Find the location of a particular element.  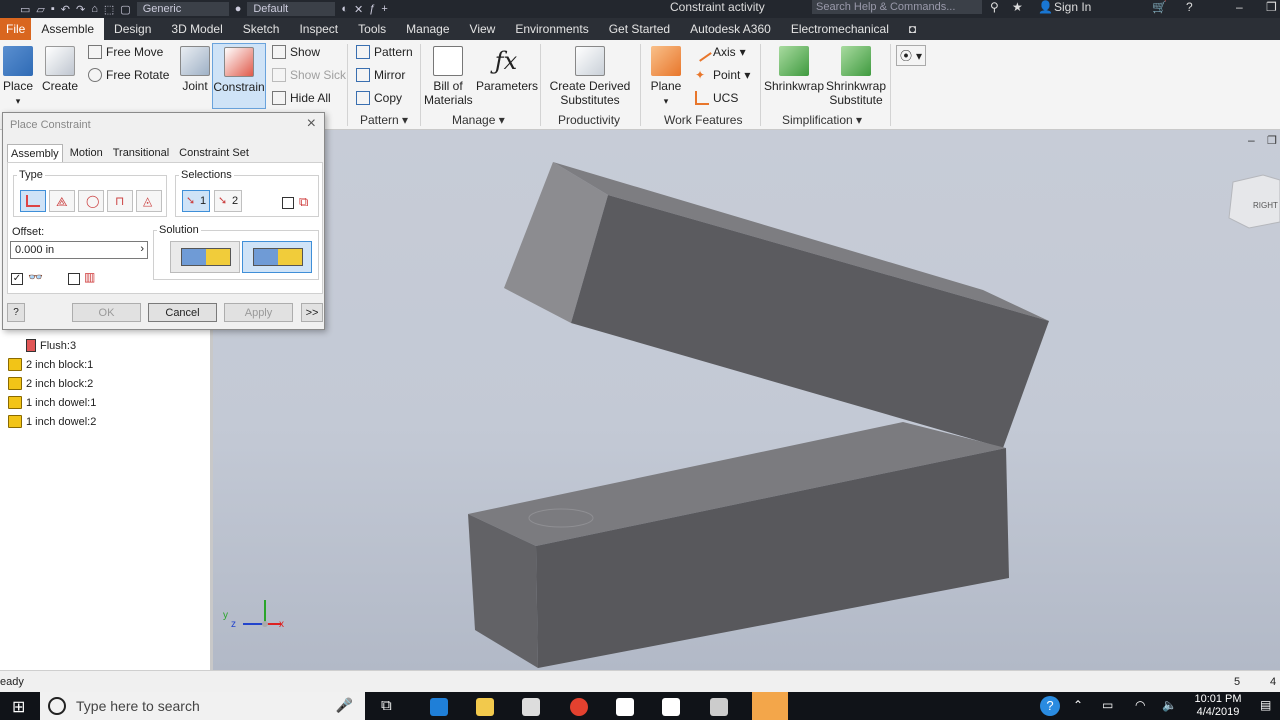

user-icon: 👤 is located at coordinates (1045, 7).